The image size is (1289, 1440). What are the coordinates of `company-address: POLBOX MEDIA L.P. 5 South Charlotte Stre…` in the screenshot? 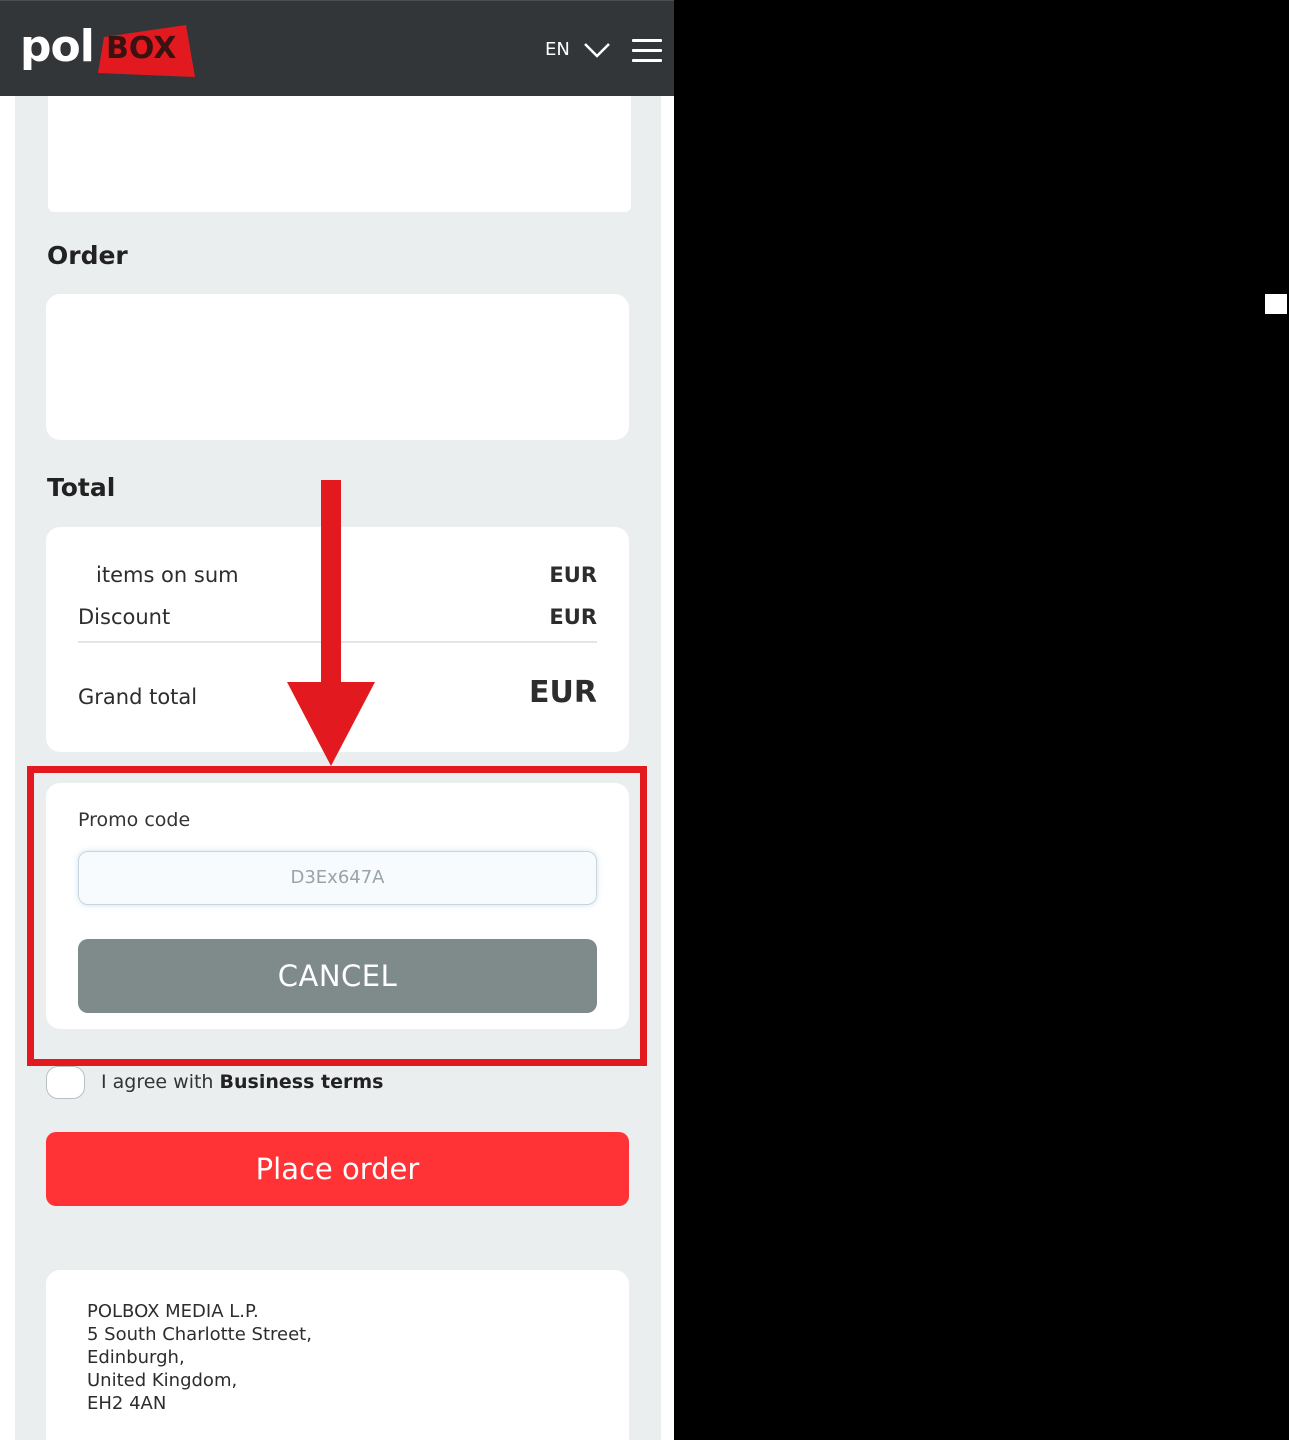 It's located at (199, 1357).